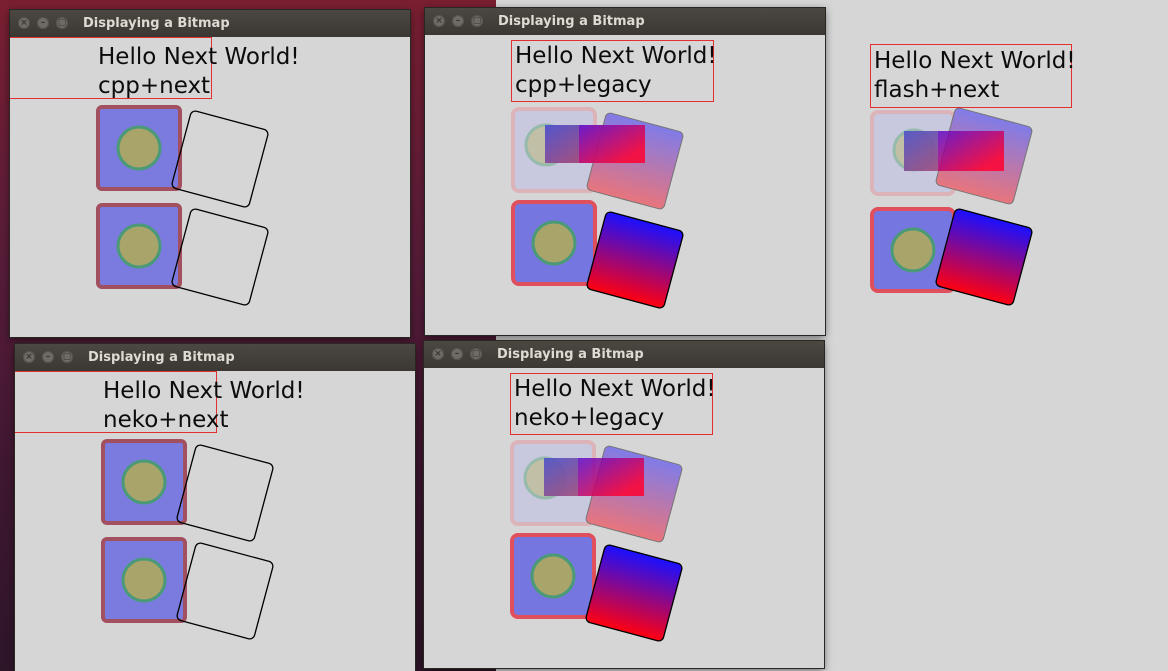 The width and height of the screenshot is (1168, 671). I want to click on hello-text-box: Hello Next World! neko+next, so click(160, 402).